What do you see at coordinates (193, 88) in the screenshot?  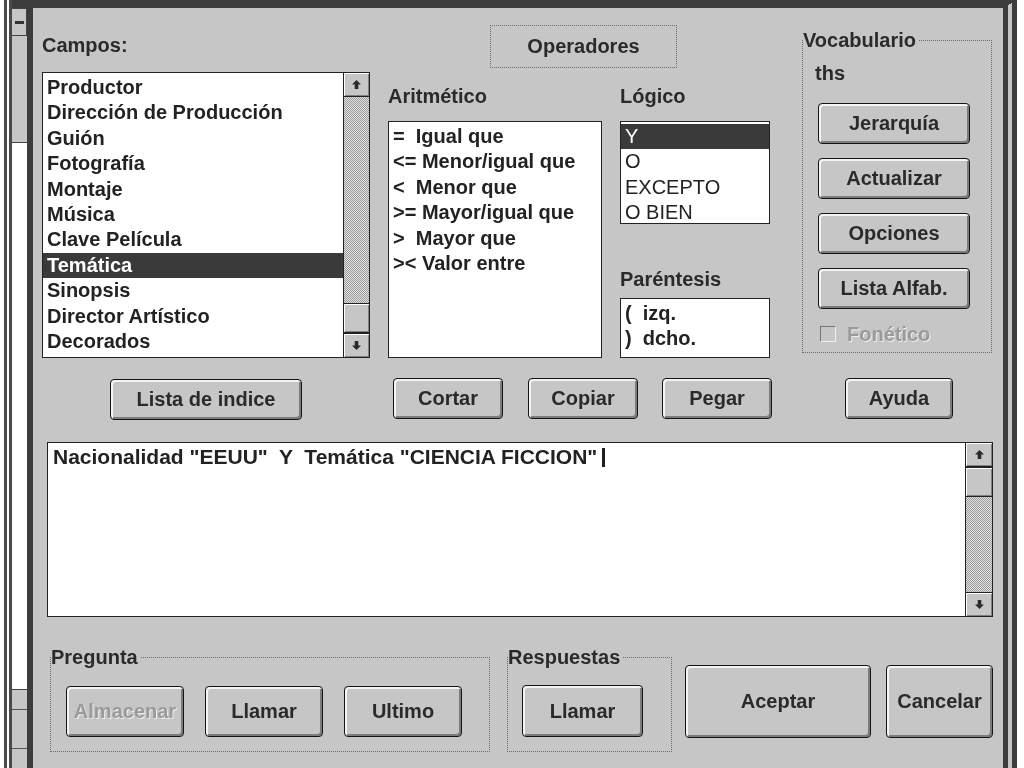 I see `list-item: Productor` at bounding box center [193, 88].